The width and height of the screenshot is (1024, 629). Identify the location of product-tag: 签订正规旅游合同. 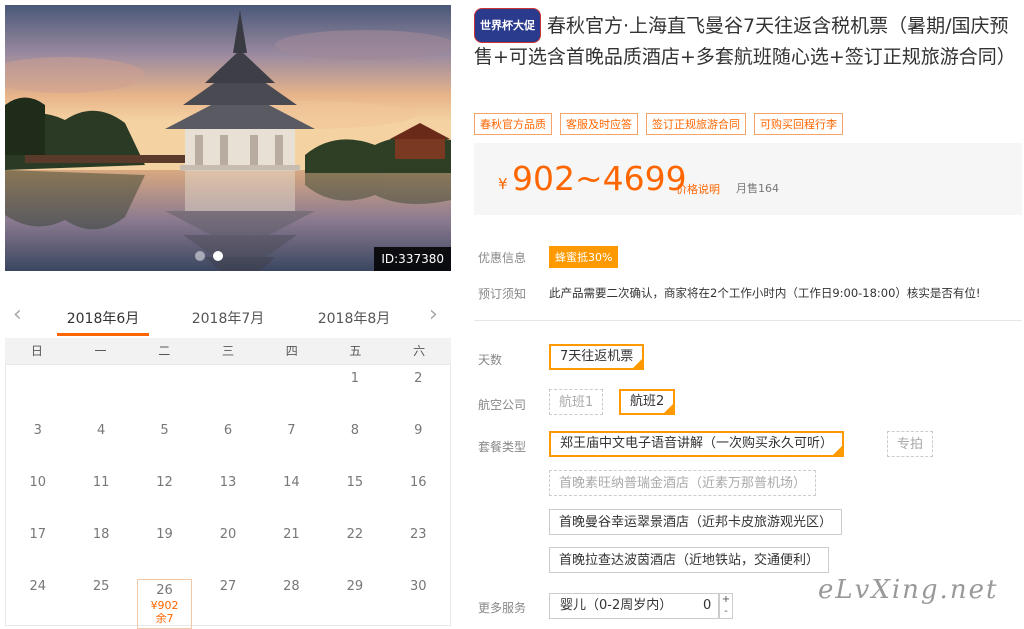
(696, 124).